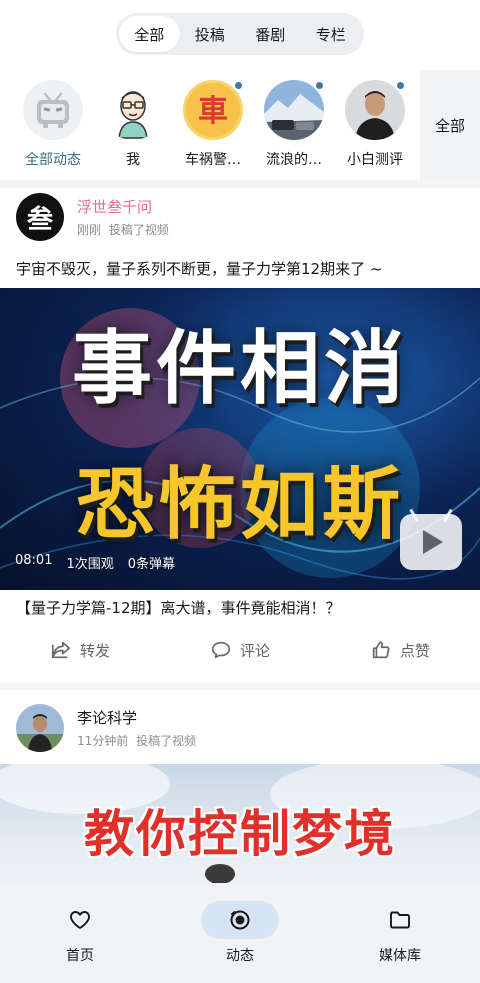 This screenshot has width=480, height=983. I want to click on top-tab-bar: 全部 投稿 番剧 专栏, so click(240, 34).